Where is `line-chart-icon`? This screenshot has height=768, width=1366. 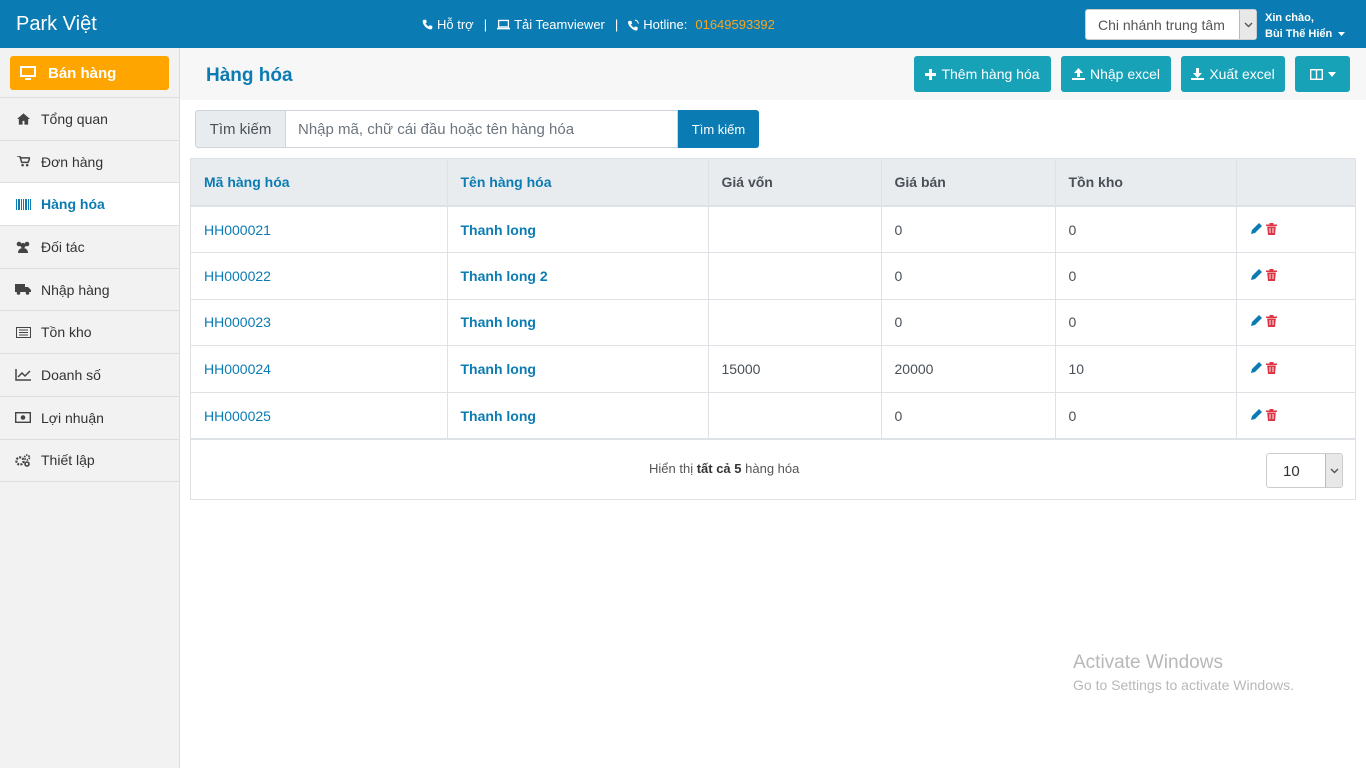
line-chart-icon is located at coordinates (23, 374).